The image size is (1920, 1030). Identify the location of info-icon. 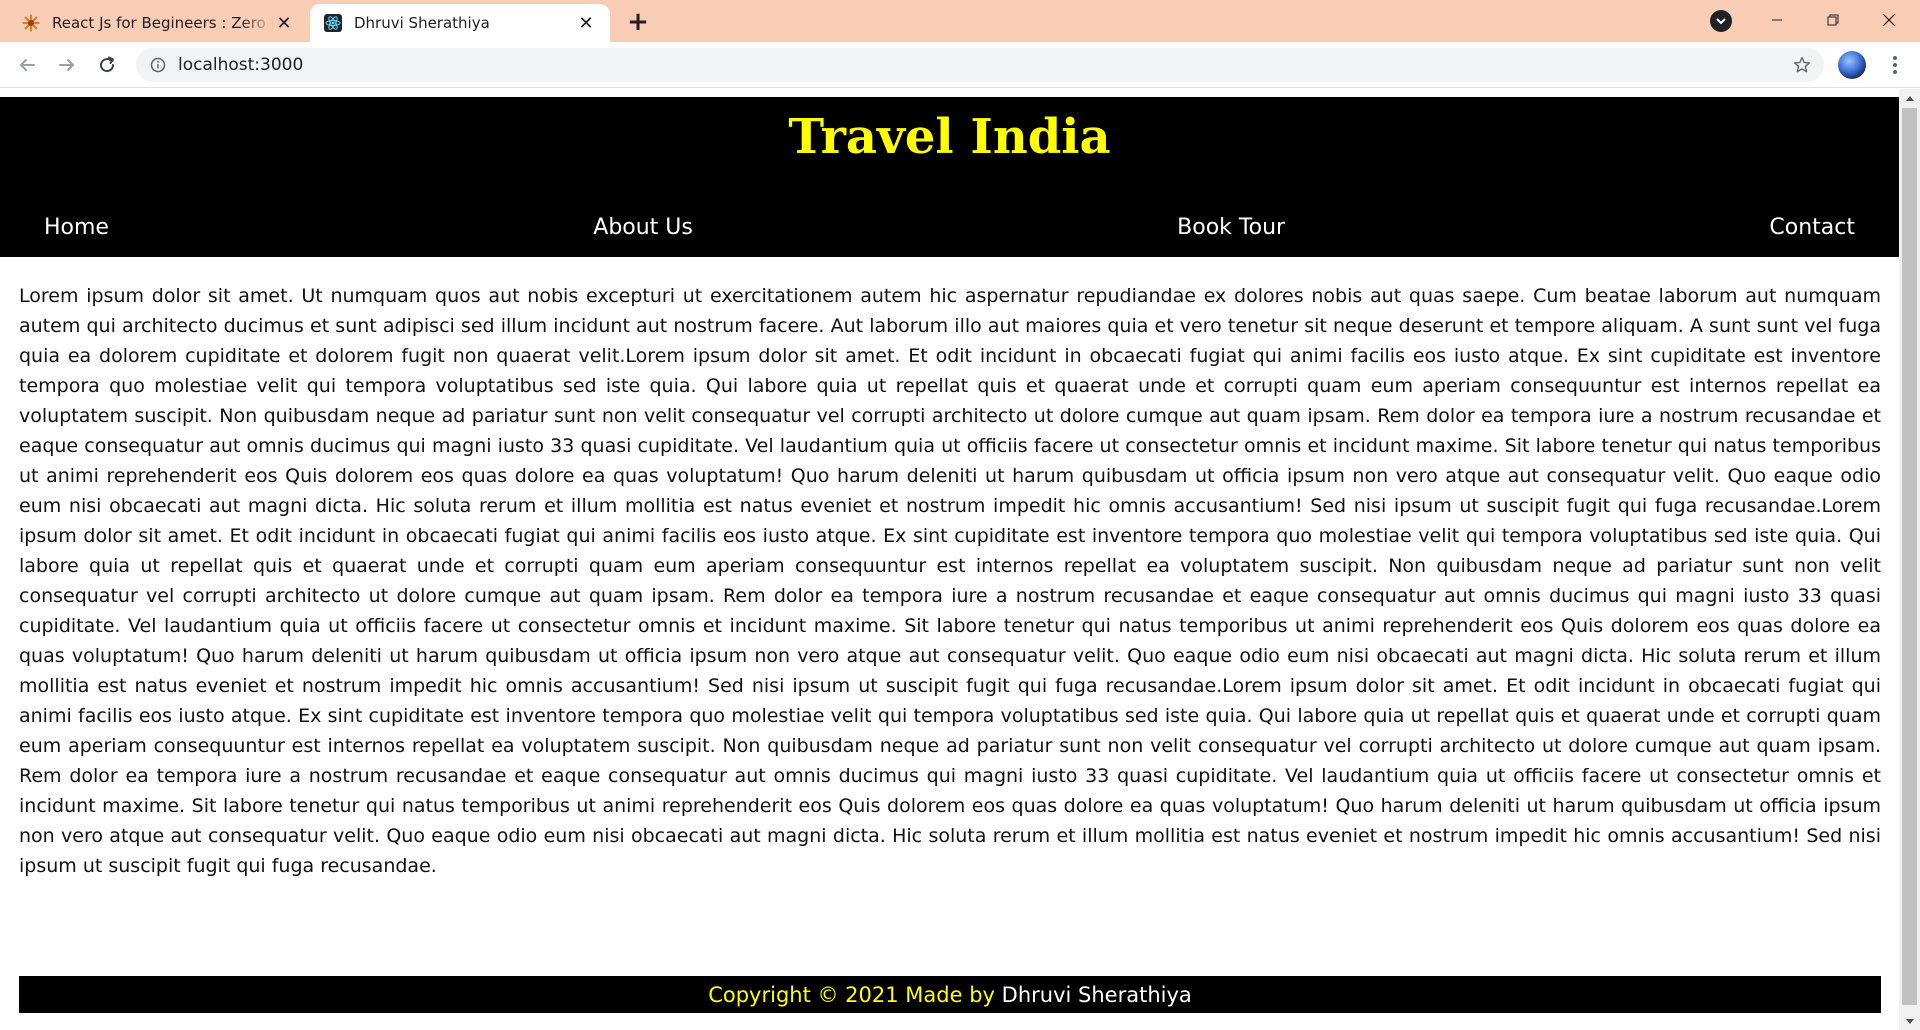
(158, 65).